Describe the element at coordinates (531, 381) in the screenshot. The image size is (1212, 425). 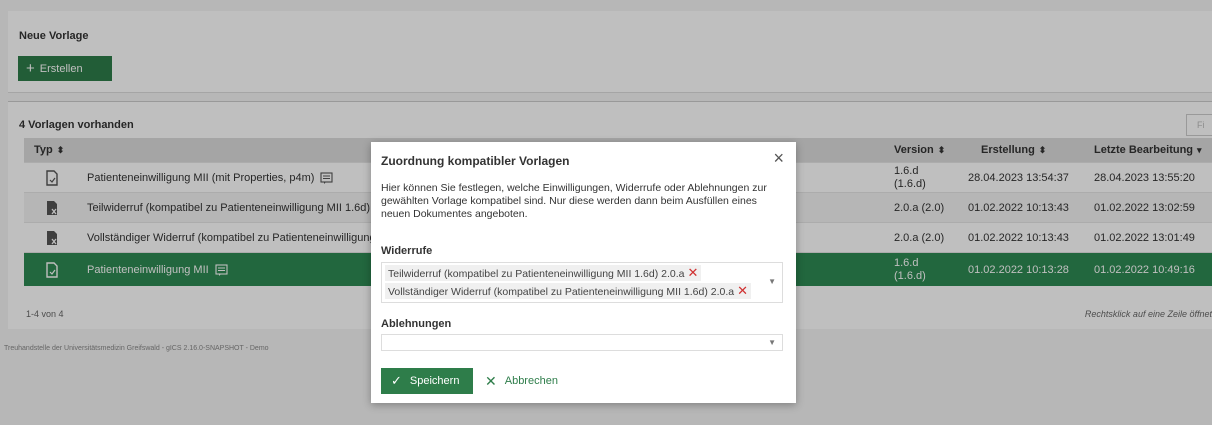
I see `cancel-button-label: Abbrechen` at that location.